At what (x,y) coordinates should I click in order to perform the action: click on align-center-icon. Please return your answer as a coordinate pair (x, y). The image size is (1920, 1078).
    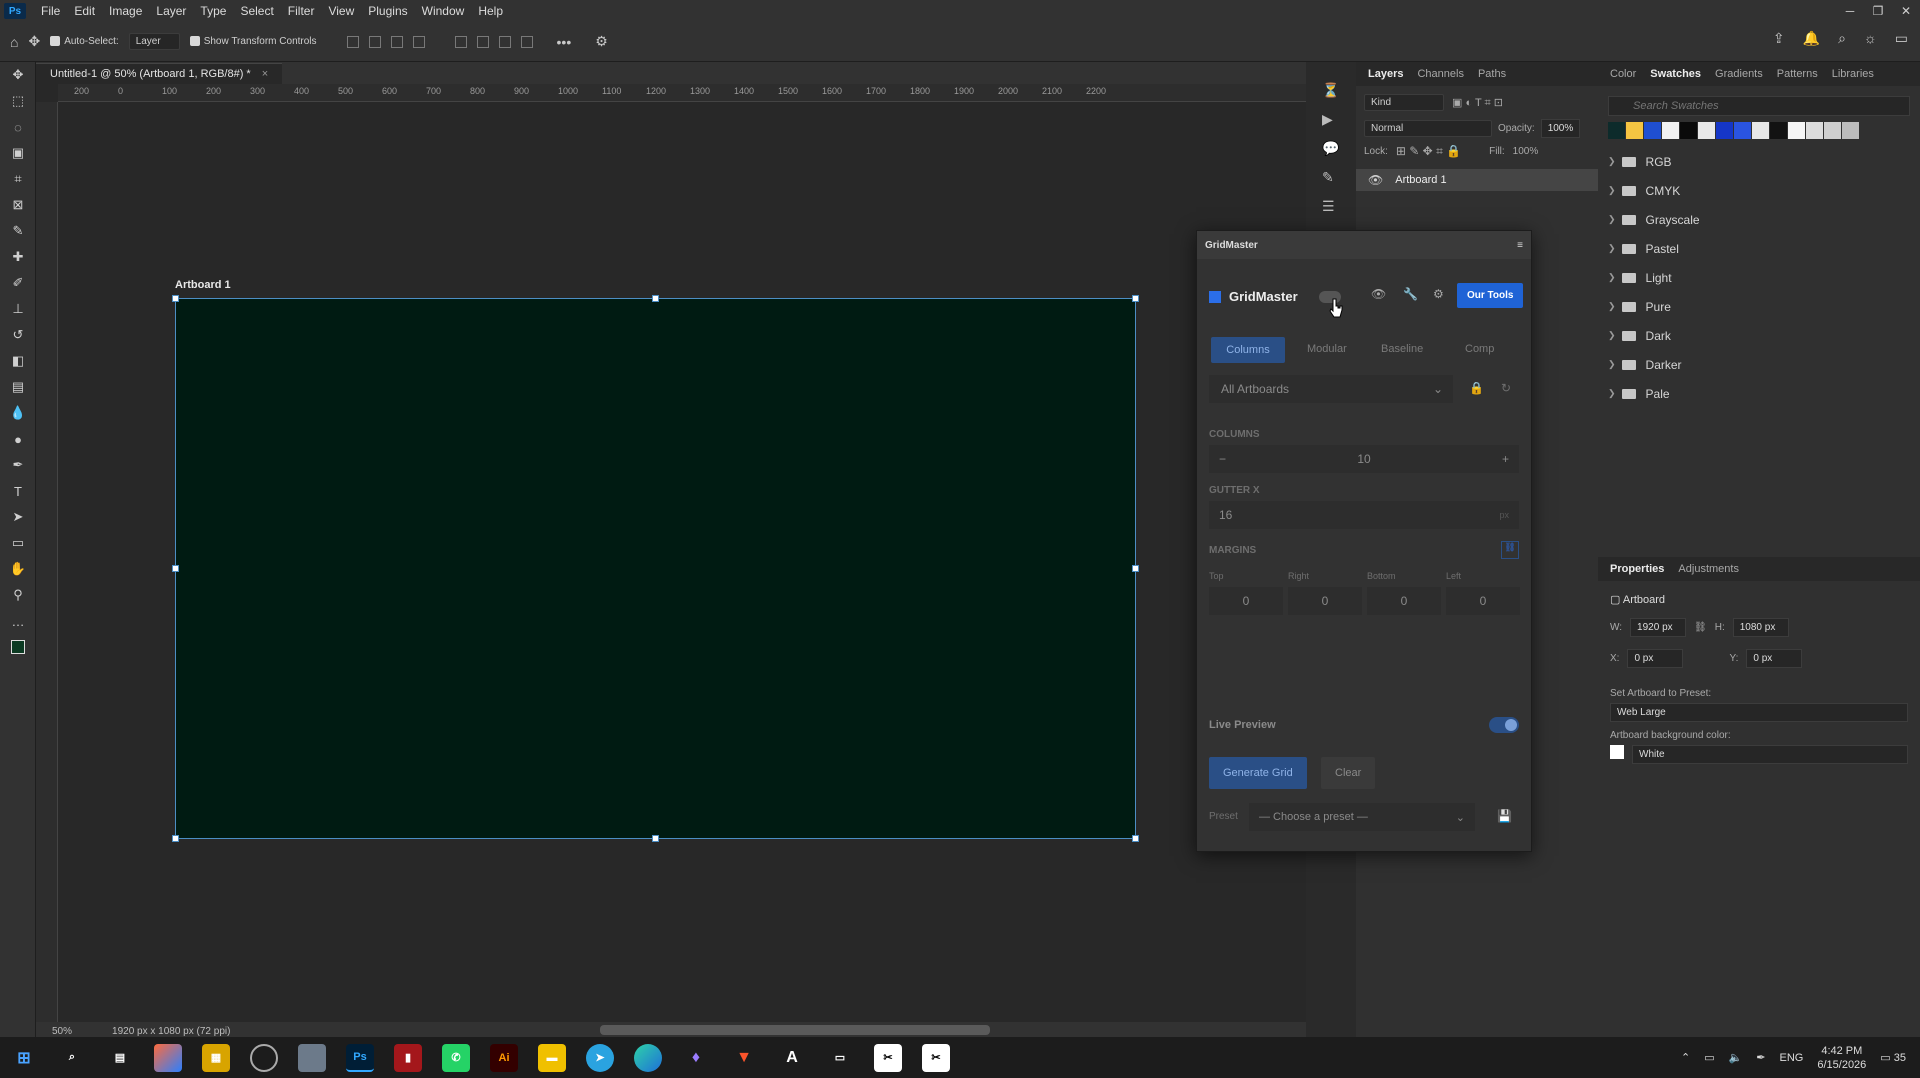
    Looking at the image, I should click on (374, 41).